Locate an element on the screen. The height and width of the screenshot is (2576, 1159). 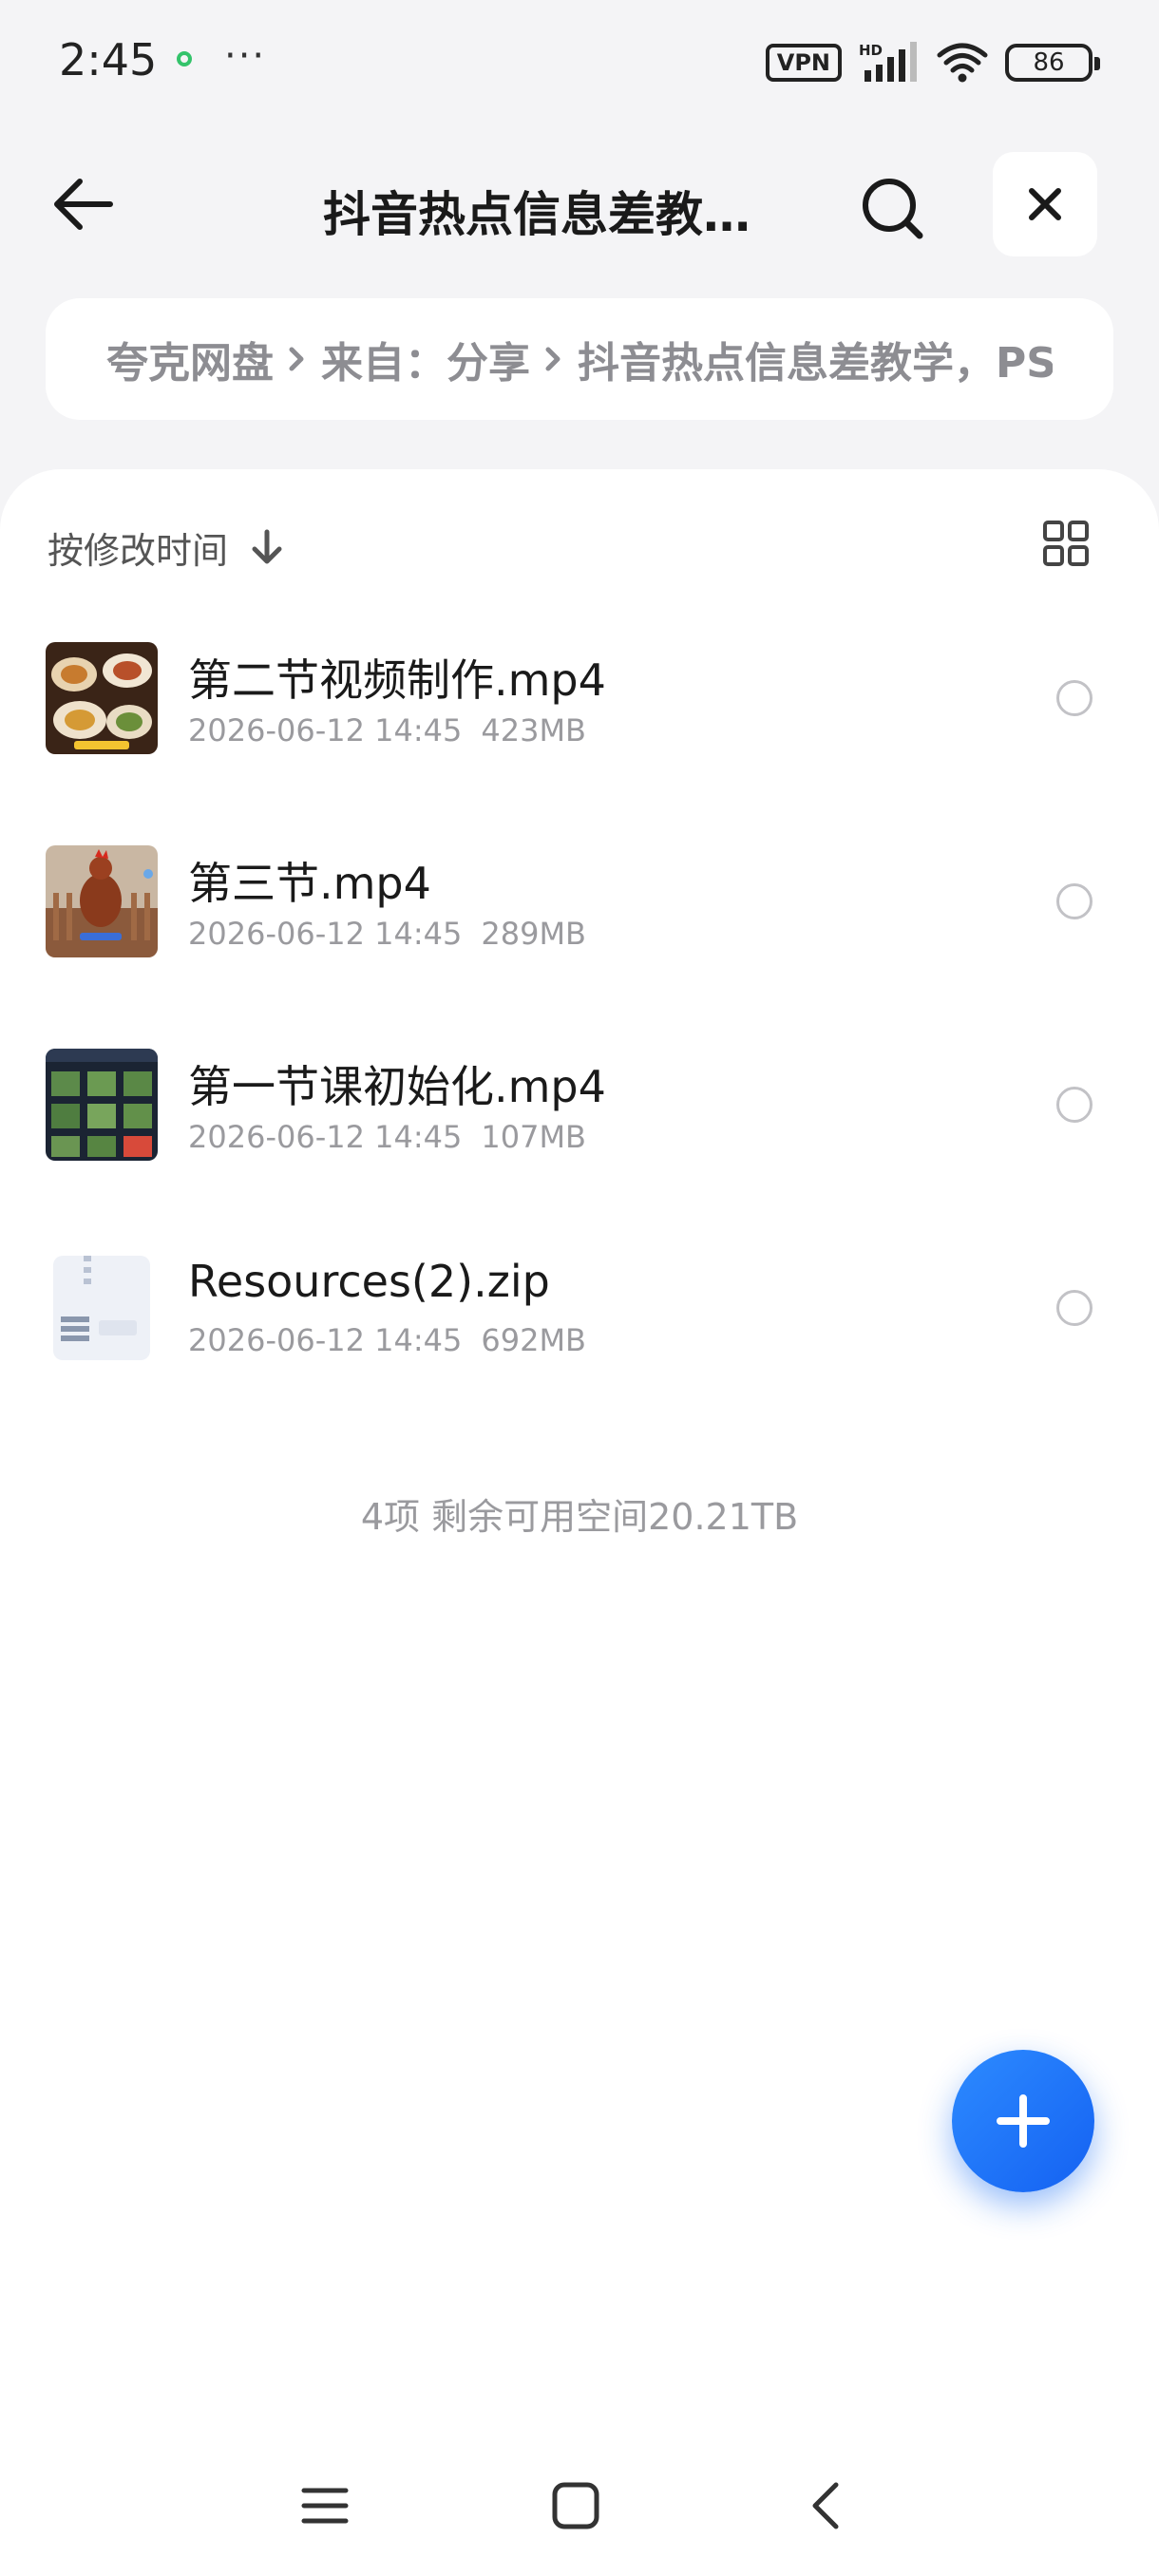
file-meta: 2026-06-12 14:45 289MB is located at coordinates (387, 934).